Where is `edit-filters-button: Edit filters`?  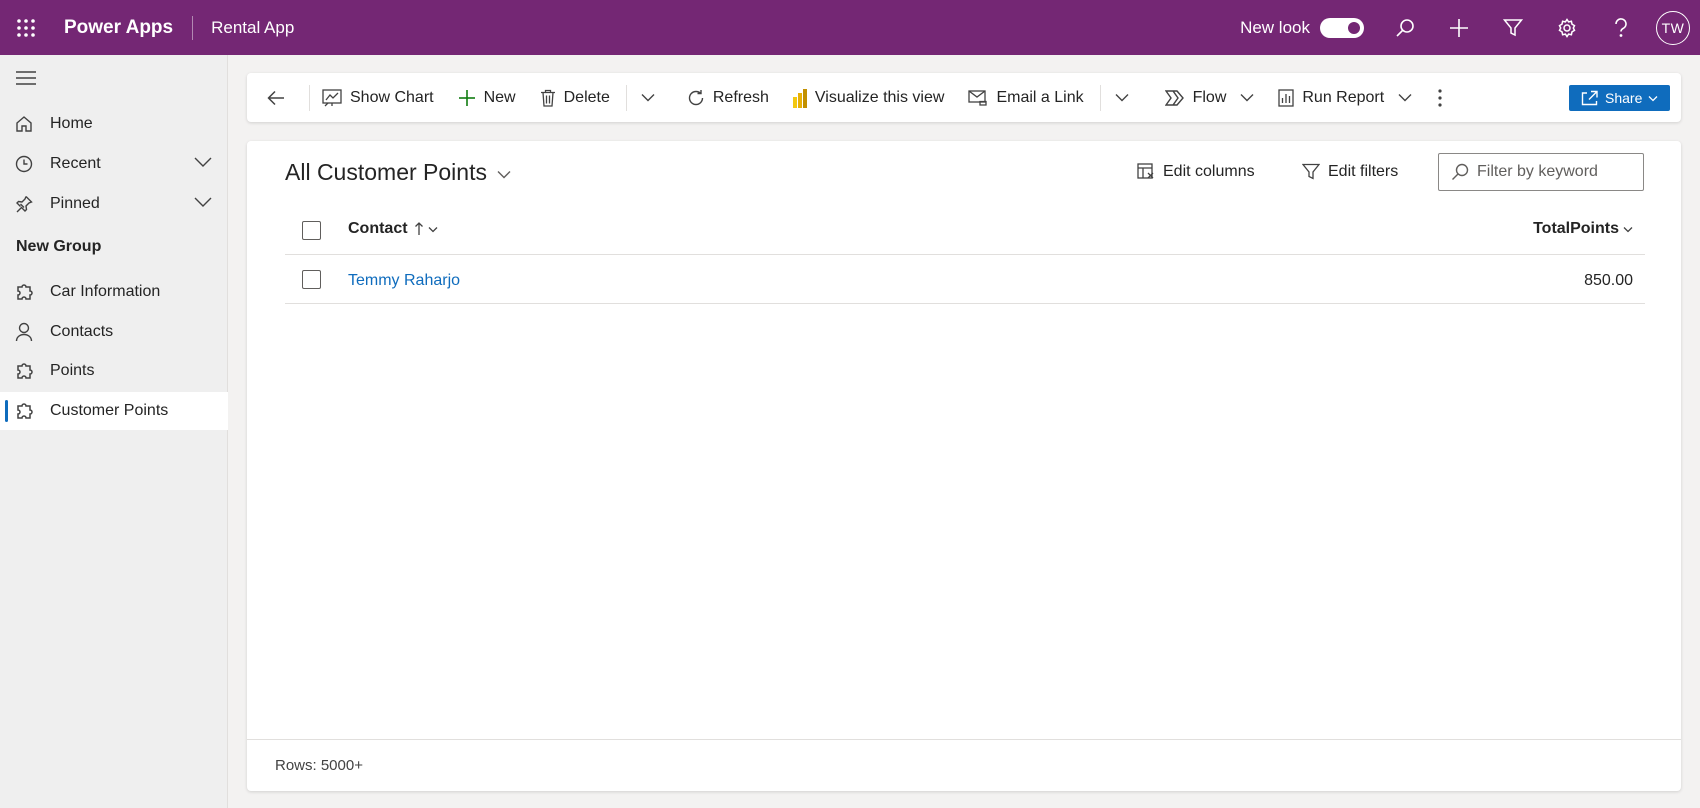 edit-filters-button: Edit filters is located at coordinates (1350, 172).